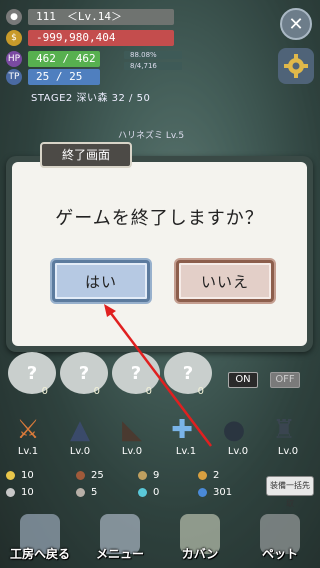 Image resolution: width=320 pixels, height=568 pixels. I want to click on auto-on-toggle: ON, so click(243, 380).